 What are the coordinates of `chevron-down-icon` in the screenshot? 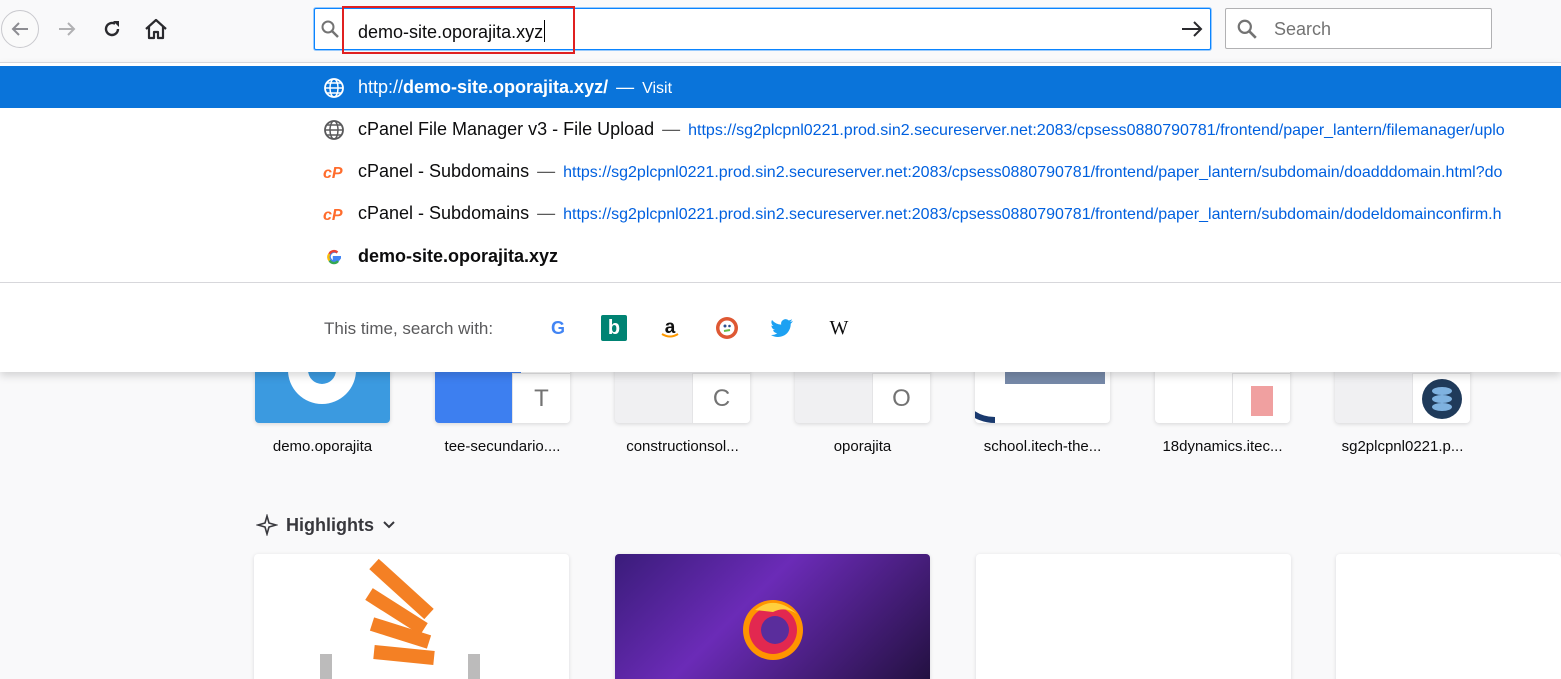 It's located at (389, 525).